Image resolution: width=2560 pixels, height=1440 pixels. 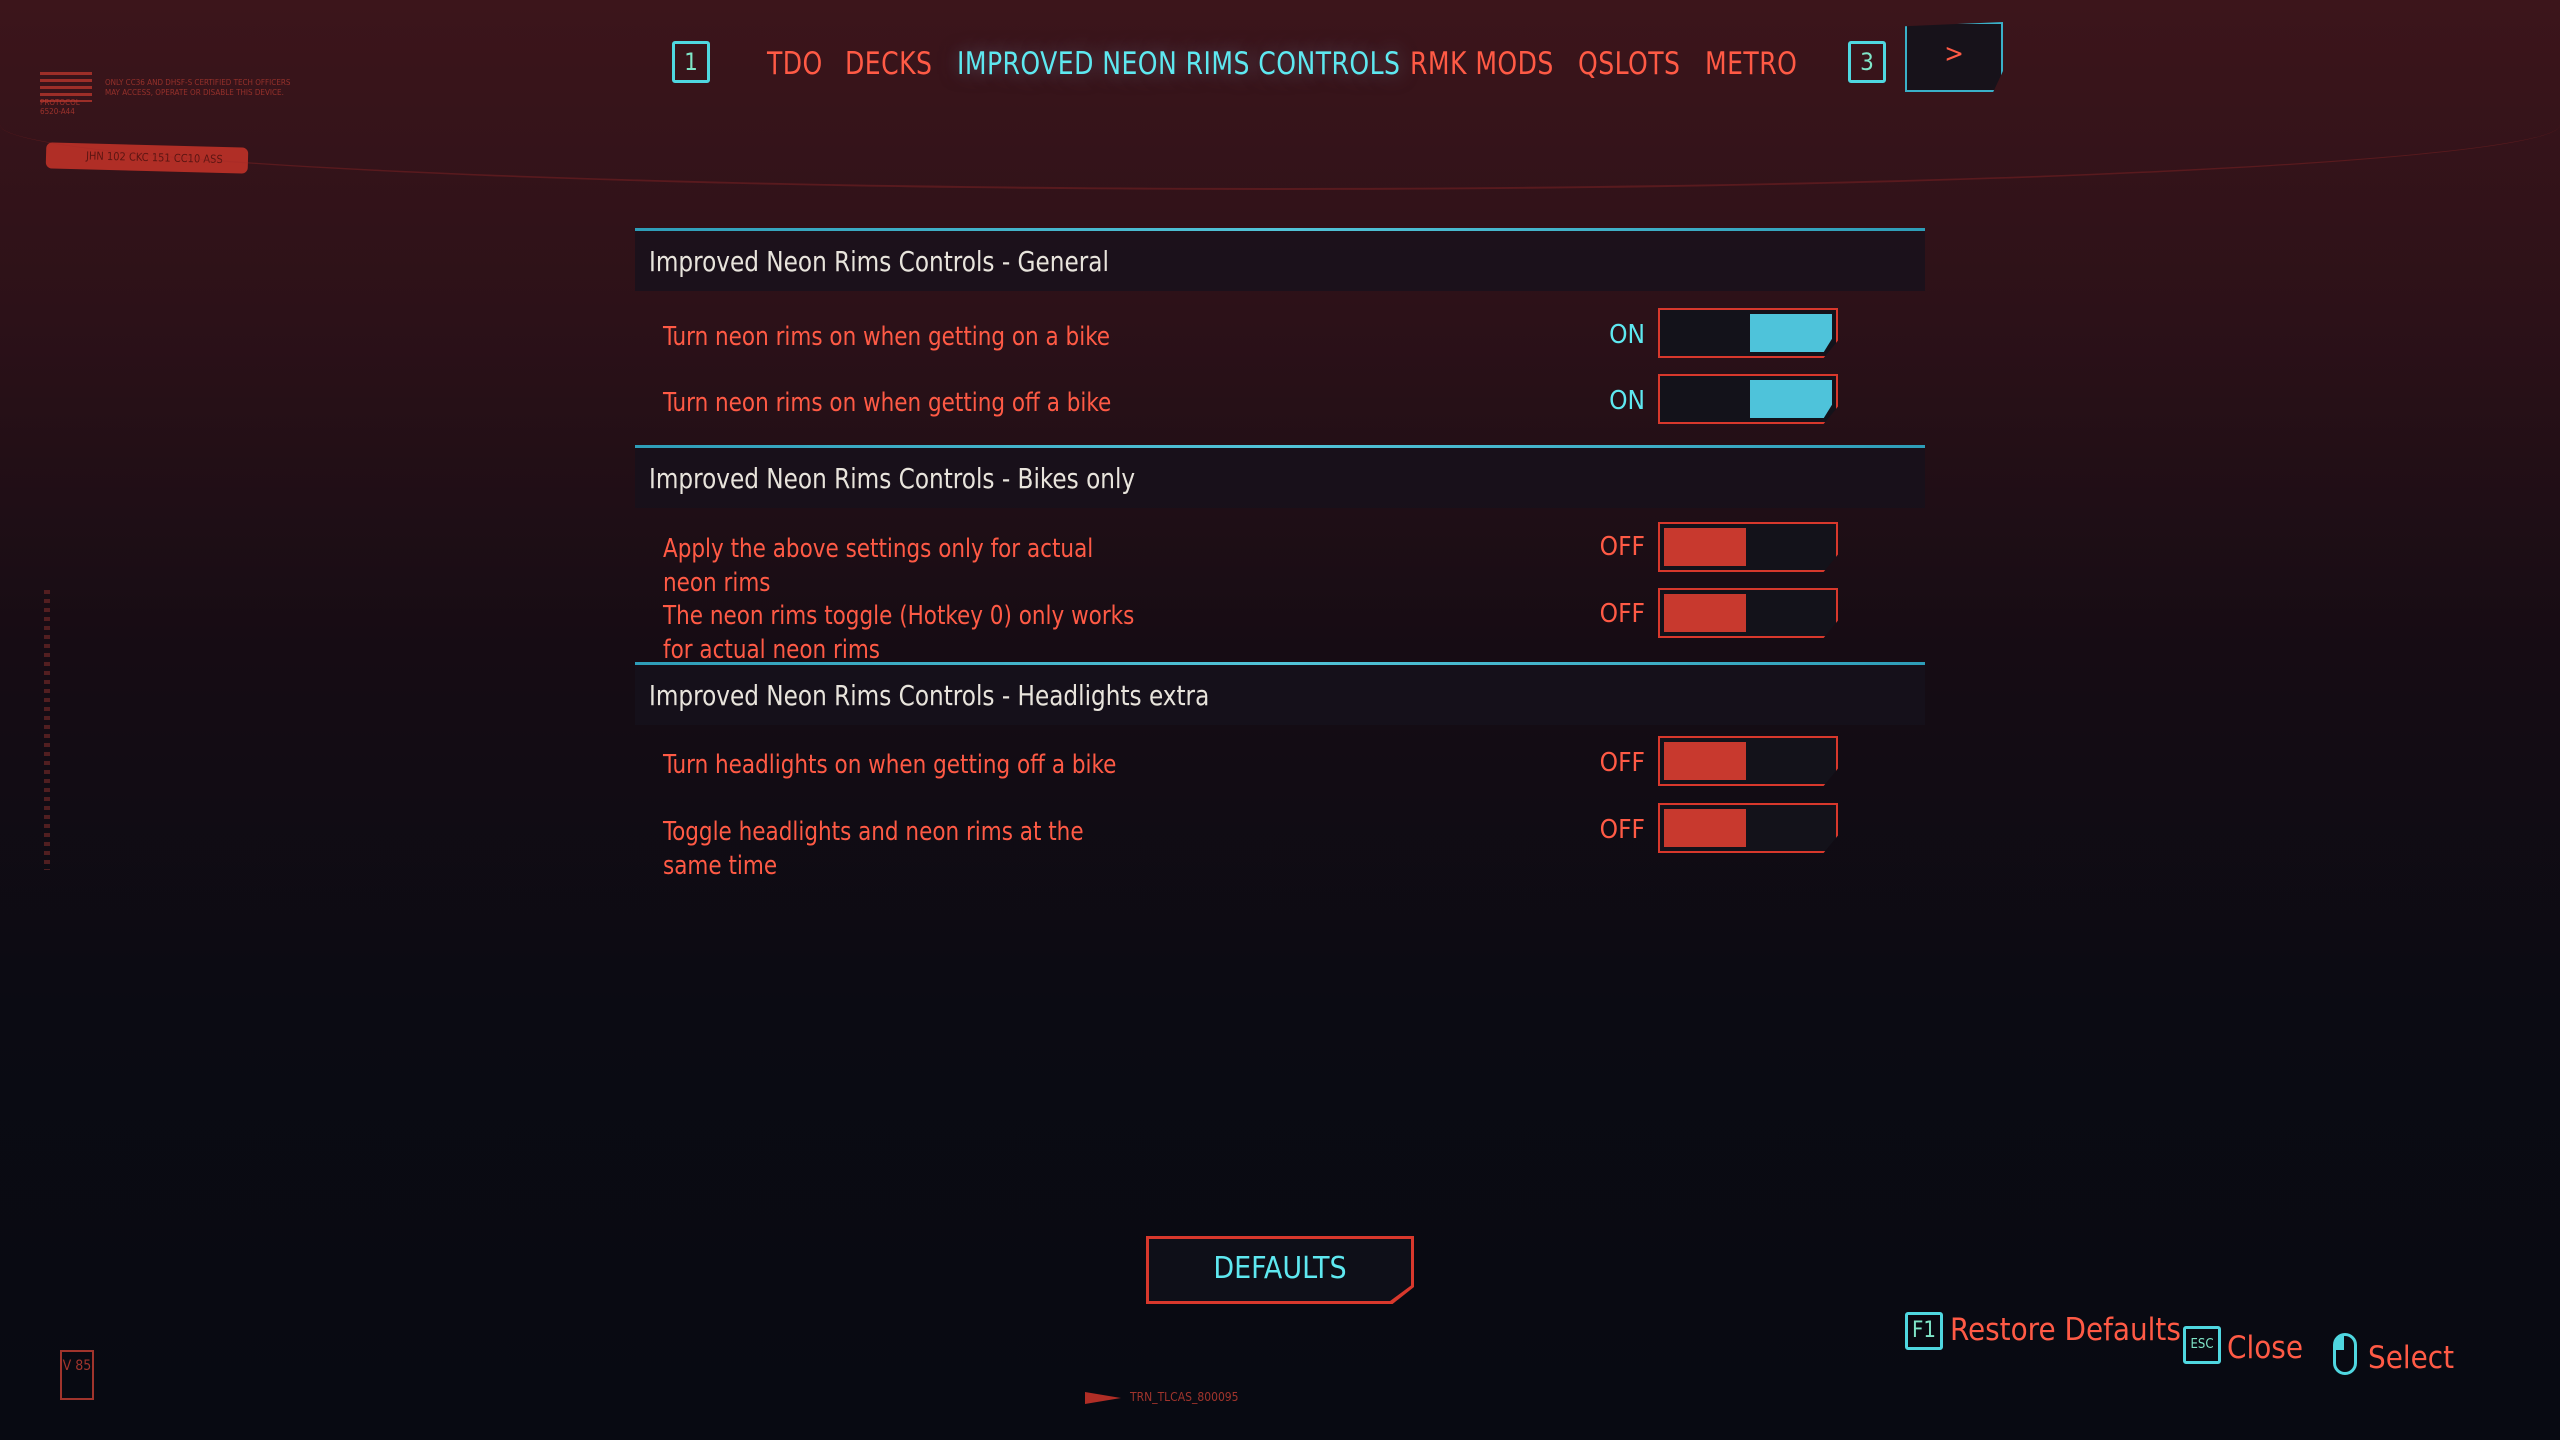 I want to click on section-title: Improved Neon Rims Controls - Bikes only, so click(x=892, y=478).